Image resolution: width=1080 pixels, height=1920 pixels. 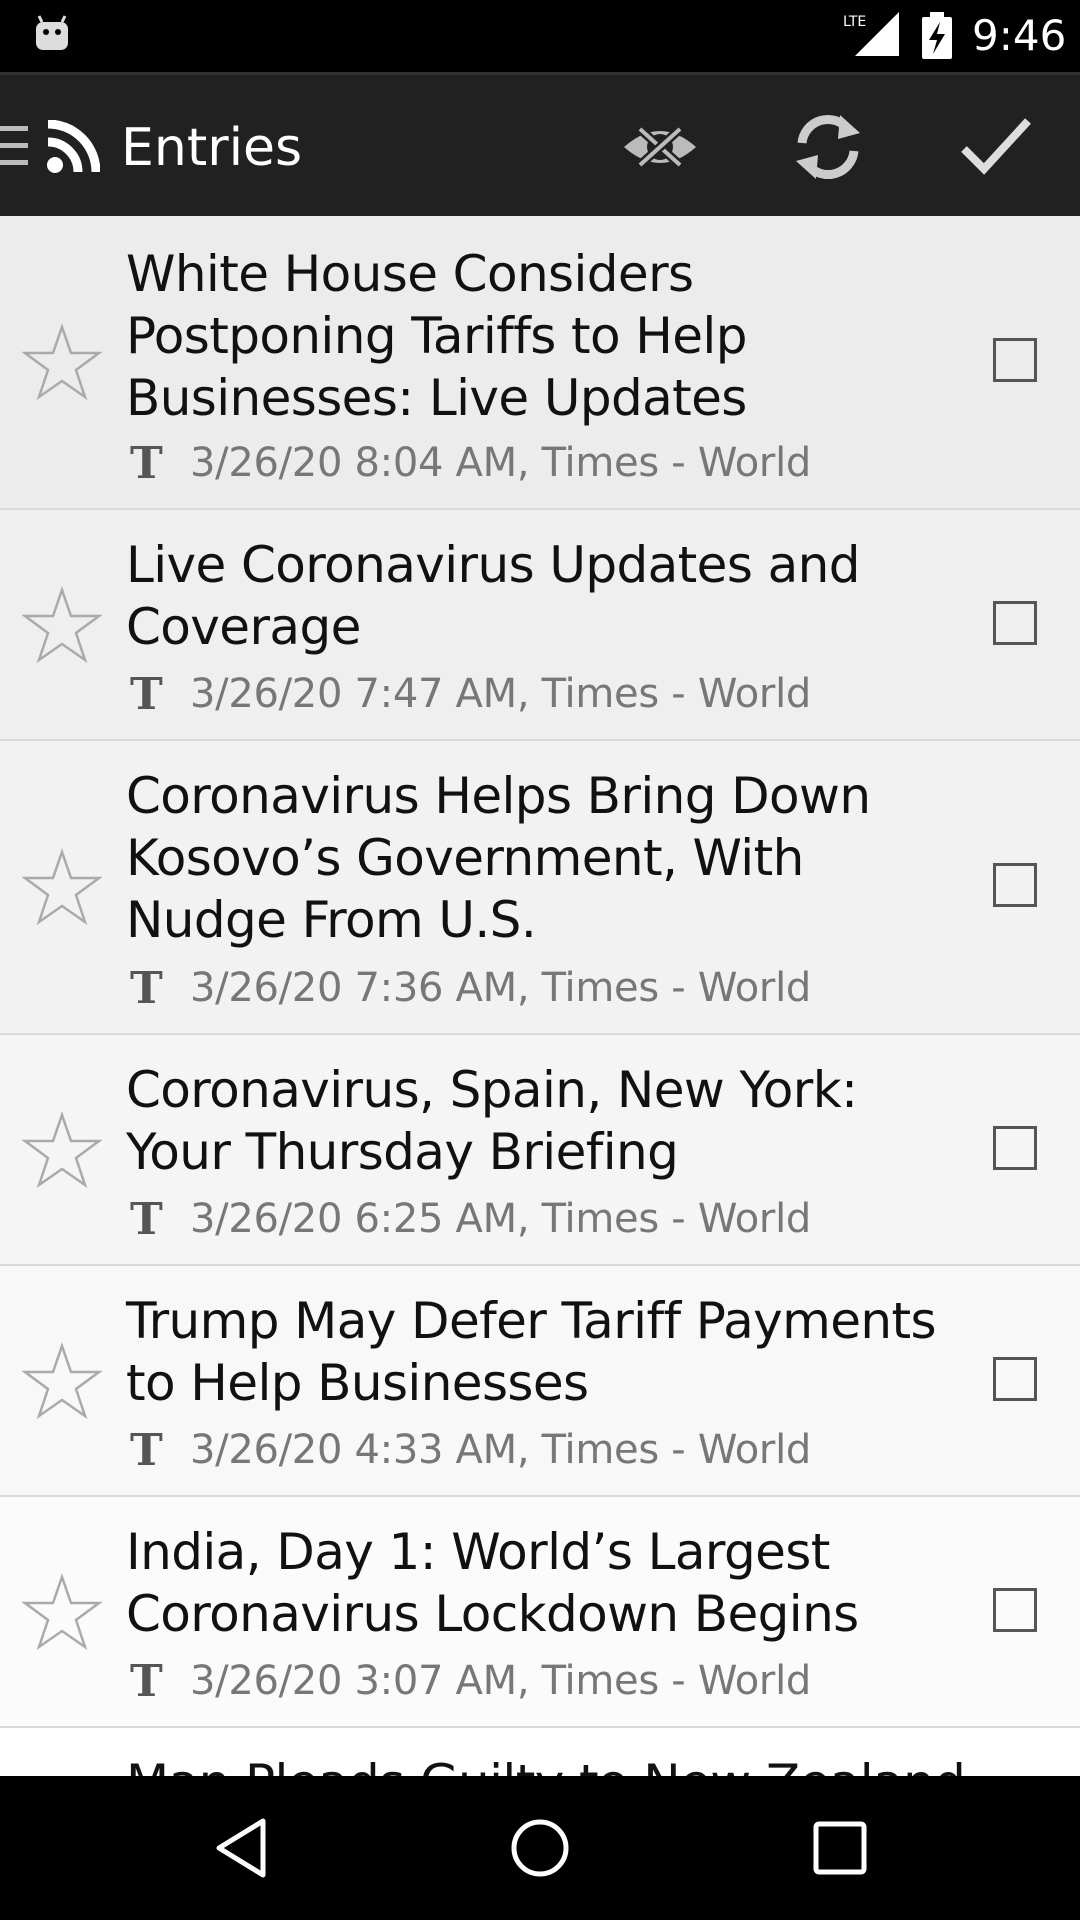 I want to click on back-button, so click(x=242, y=1848).